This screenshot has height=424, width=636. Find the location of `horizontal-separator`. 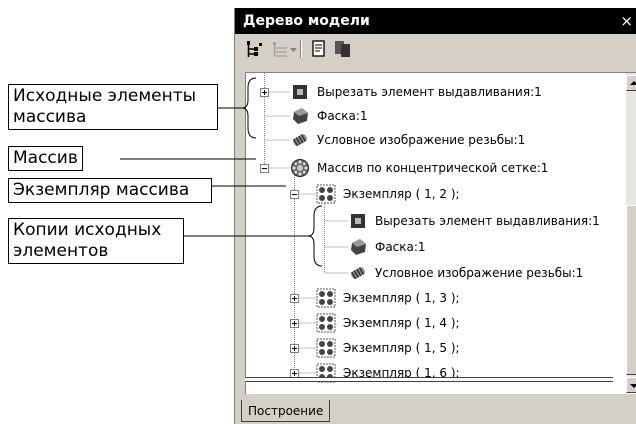

horizontal-separator is located at coordinates (429, 379).